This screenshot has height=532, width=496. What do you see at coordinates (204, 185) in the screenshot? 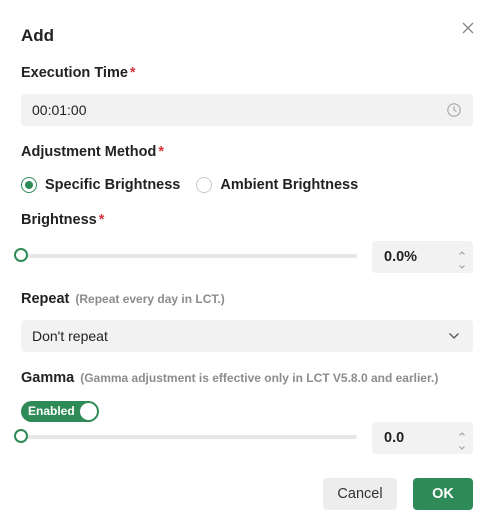
I see `radio-unchecked-icon` at bounding box center [204, 185].